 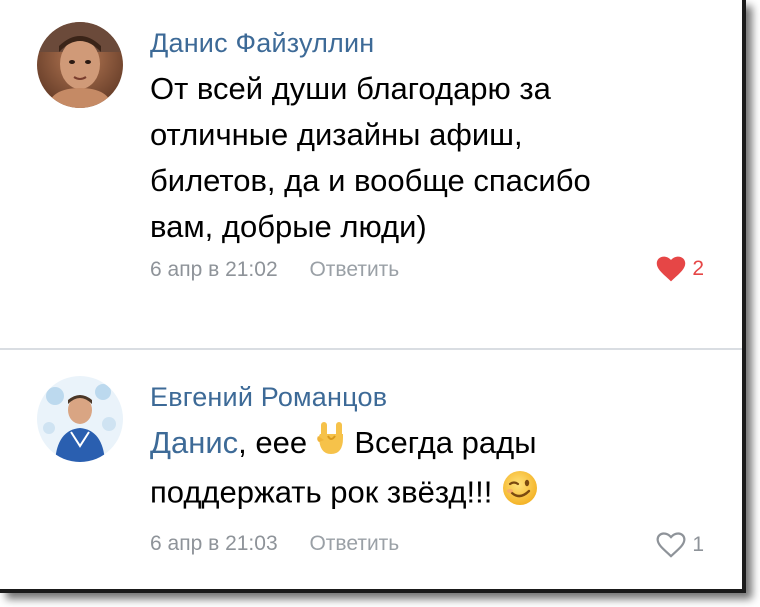 I want to click on like-button: 2, so click(x=680, y=269).